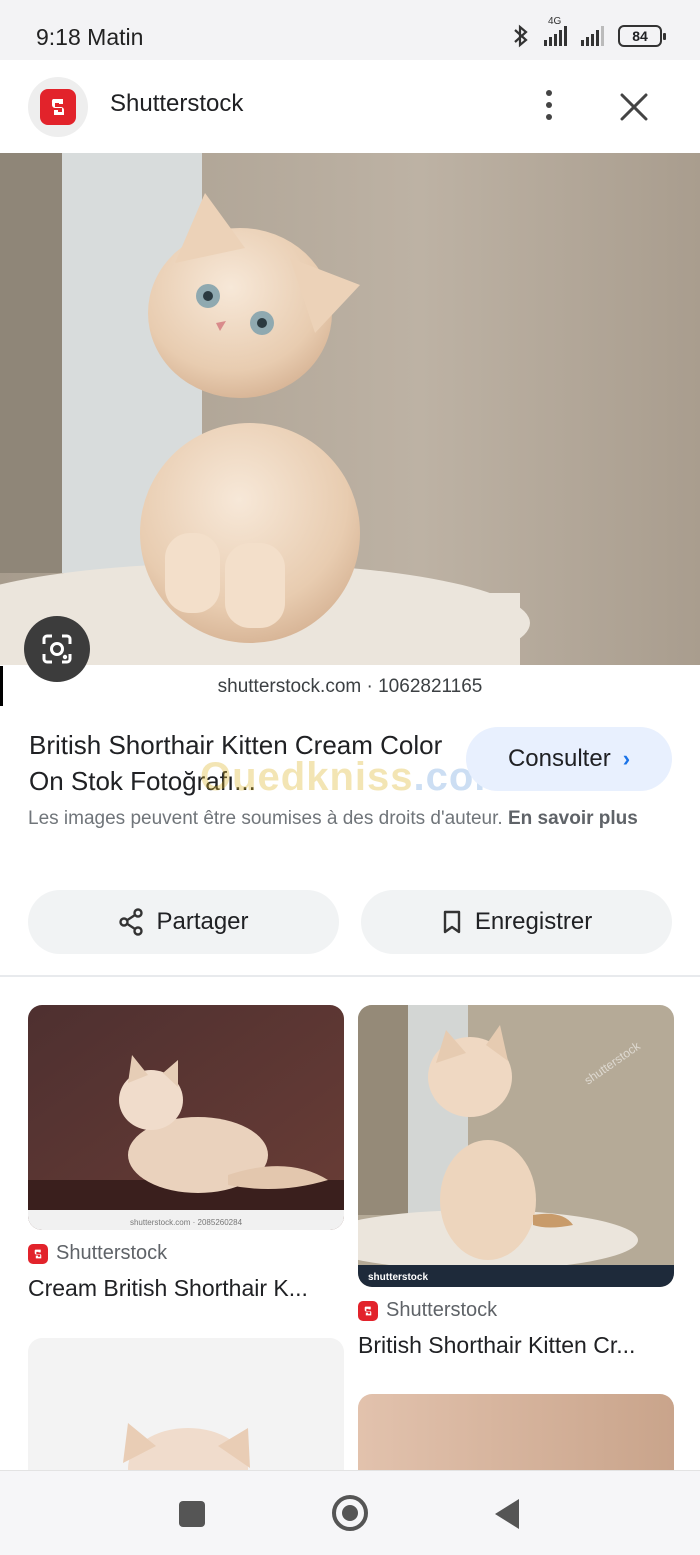 This screenshot has width=700, height=1555. I want to click on save-label: Enregistrer, so click(533, 921).